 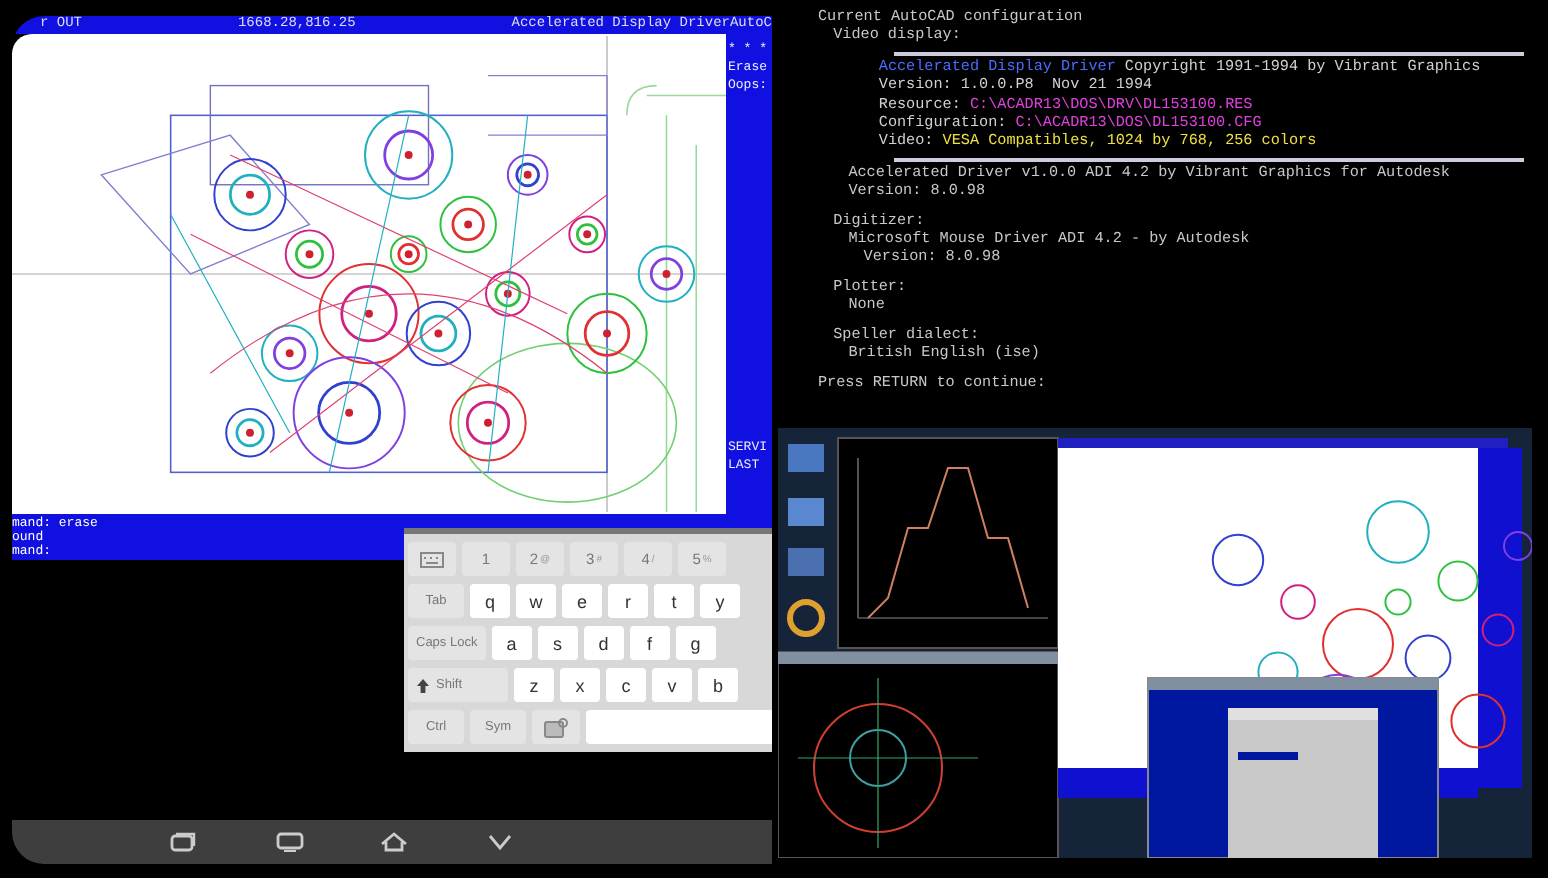 What do you see at coordinates (626, 685) in the screenshot?
I see `letter-key: c` at bounding box center [626, 685].